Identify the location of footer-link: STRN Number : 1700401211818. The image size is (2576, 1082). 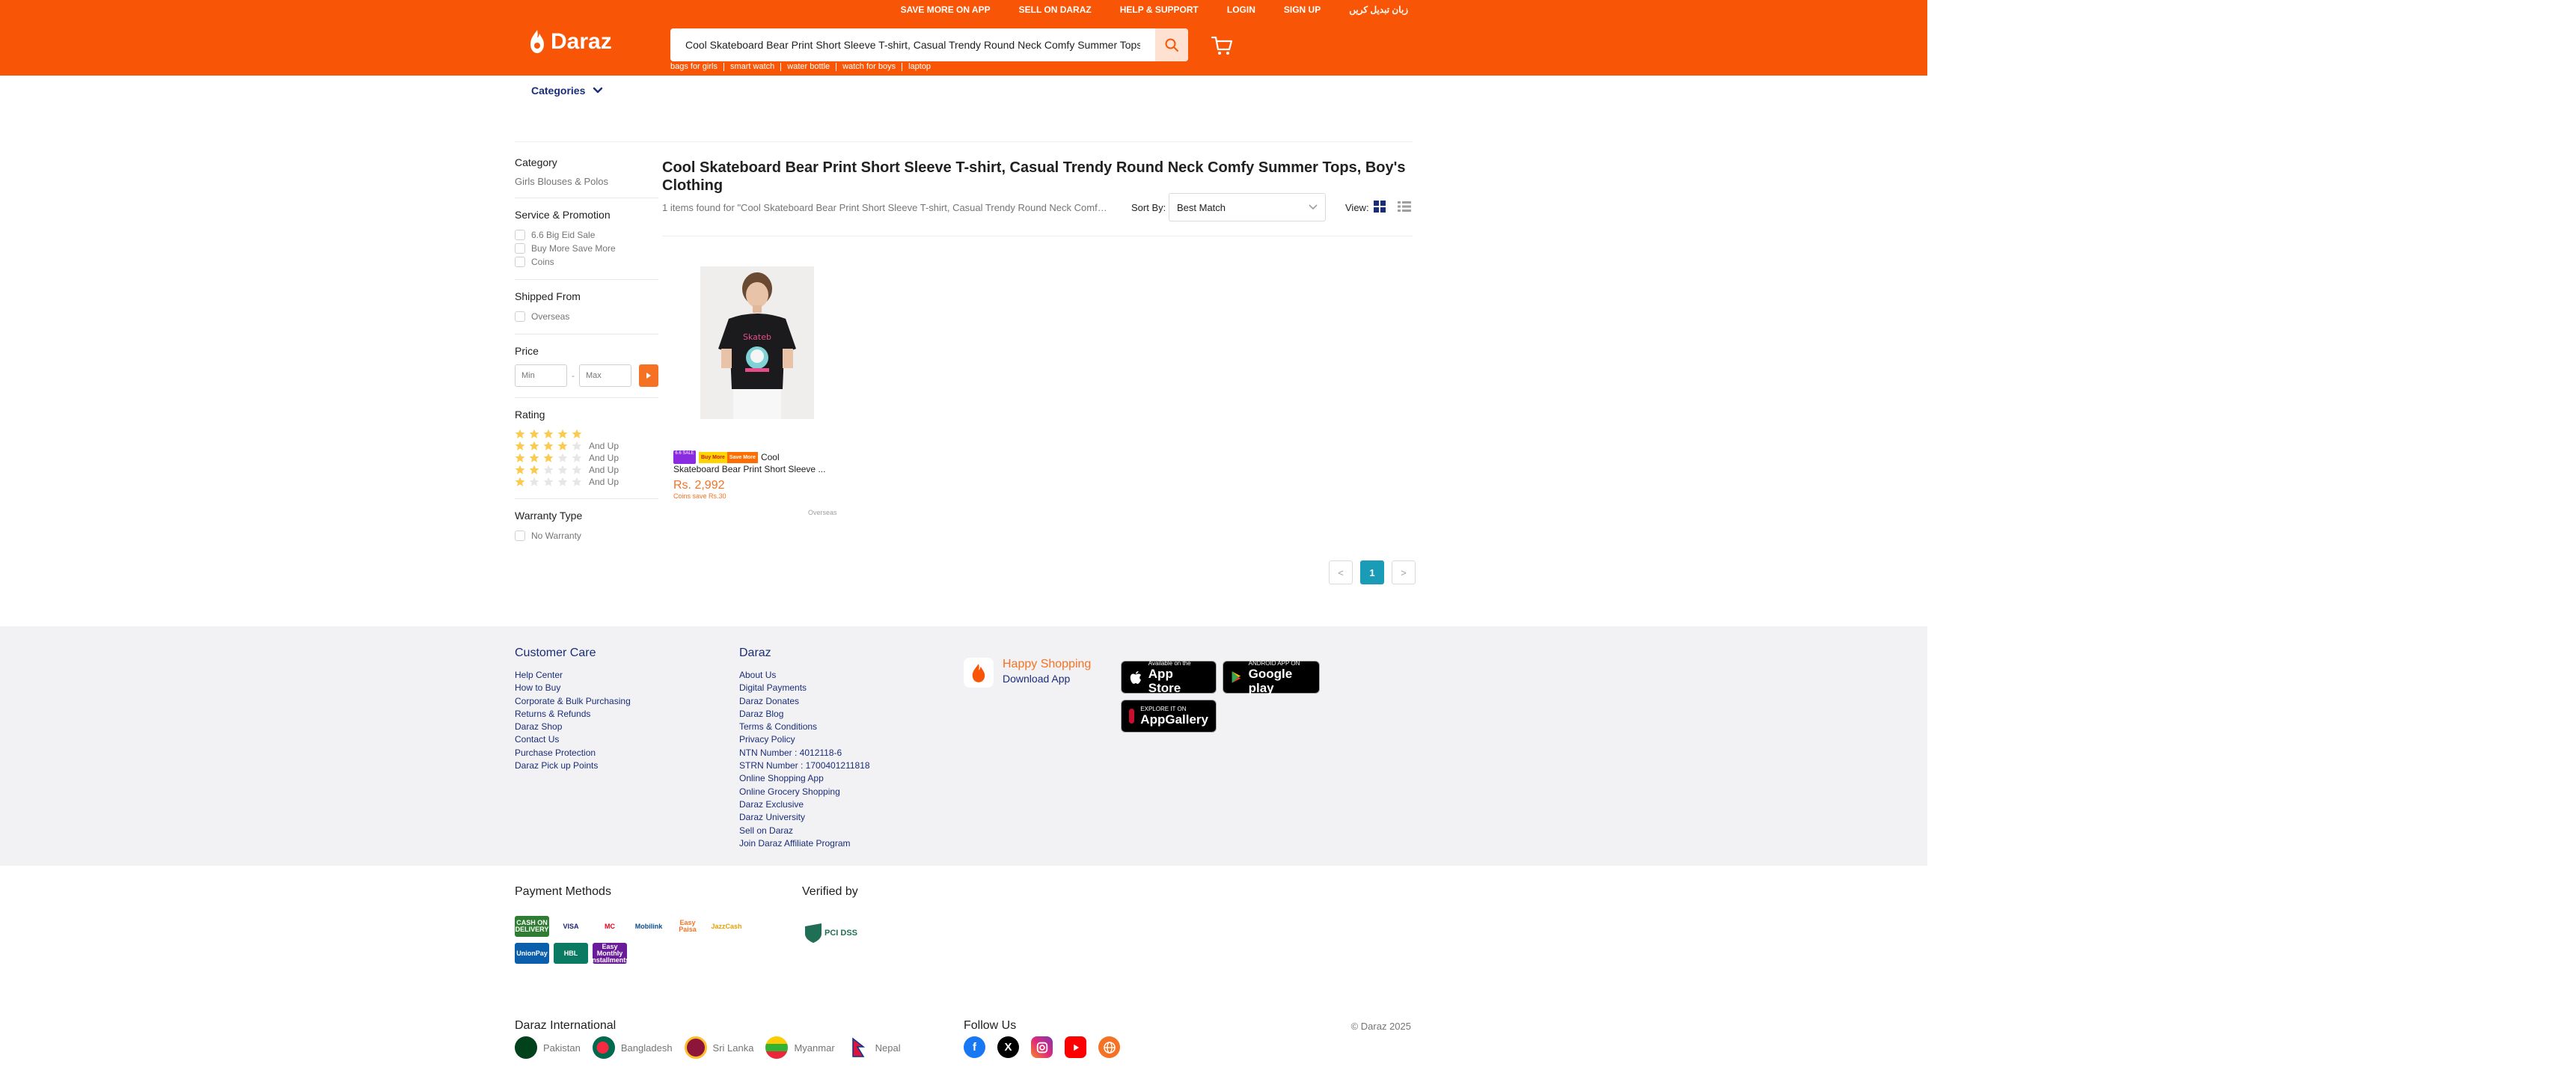
(804, 765).